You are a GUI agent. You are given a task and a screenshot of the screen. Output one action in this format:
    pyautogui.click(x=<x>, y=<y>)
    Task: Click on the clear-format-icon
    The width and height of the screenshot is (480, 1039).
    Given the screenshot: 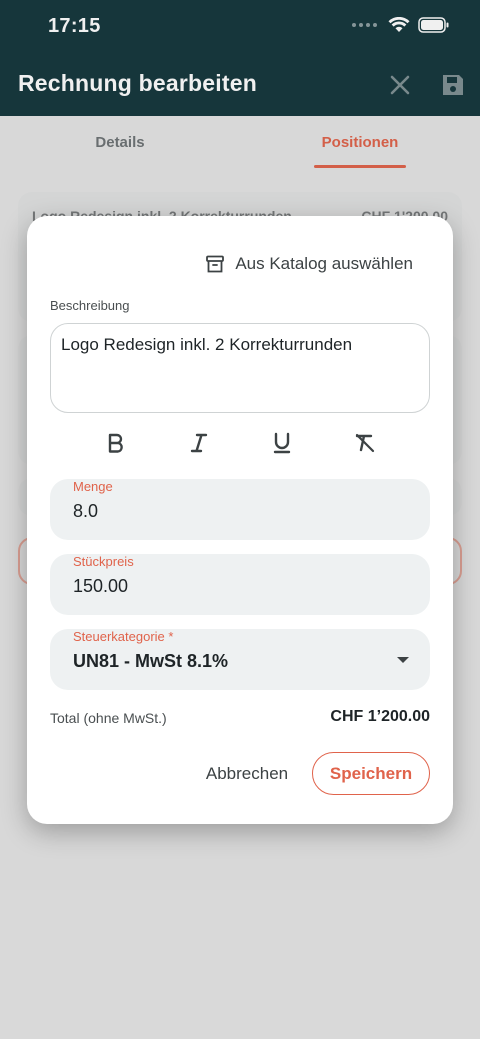 What is the action you would take?
    pyautogui.click(x=365, y=443)
    